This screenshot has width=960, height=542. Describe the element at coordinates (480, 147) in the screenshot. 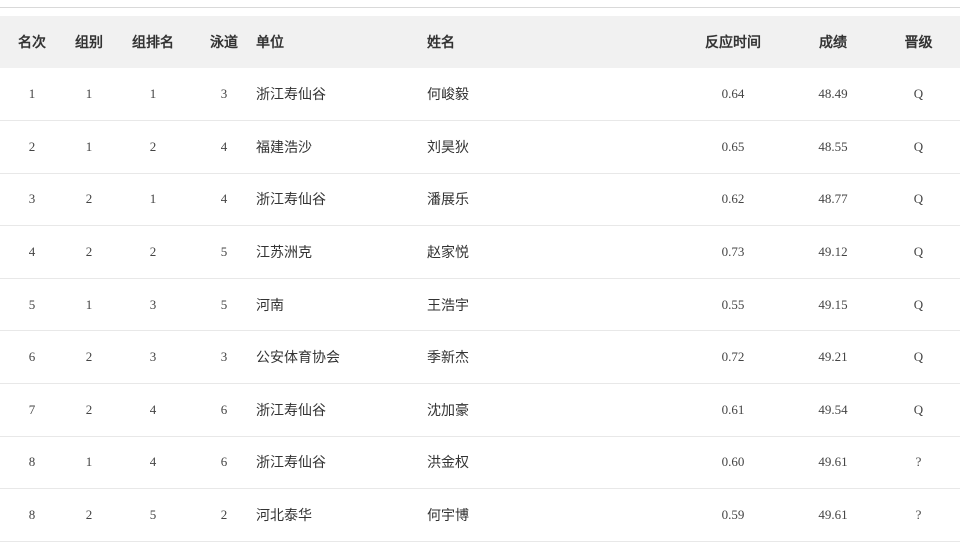

I see `table-row: 2 1 2 4 福建浩沙 刘昊狄 0.65 48.55 Q` at that location.